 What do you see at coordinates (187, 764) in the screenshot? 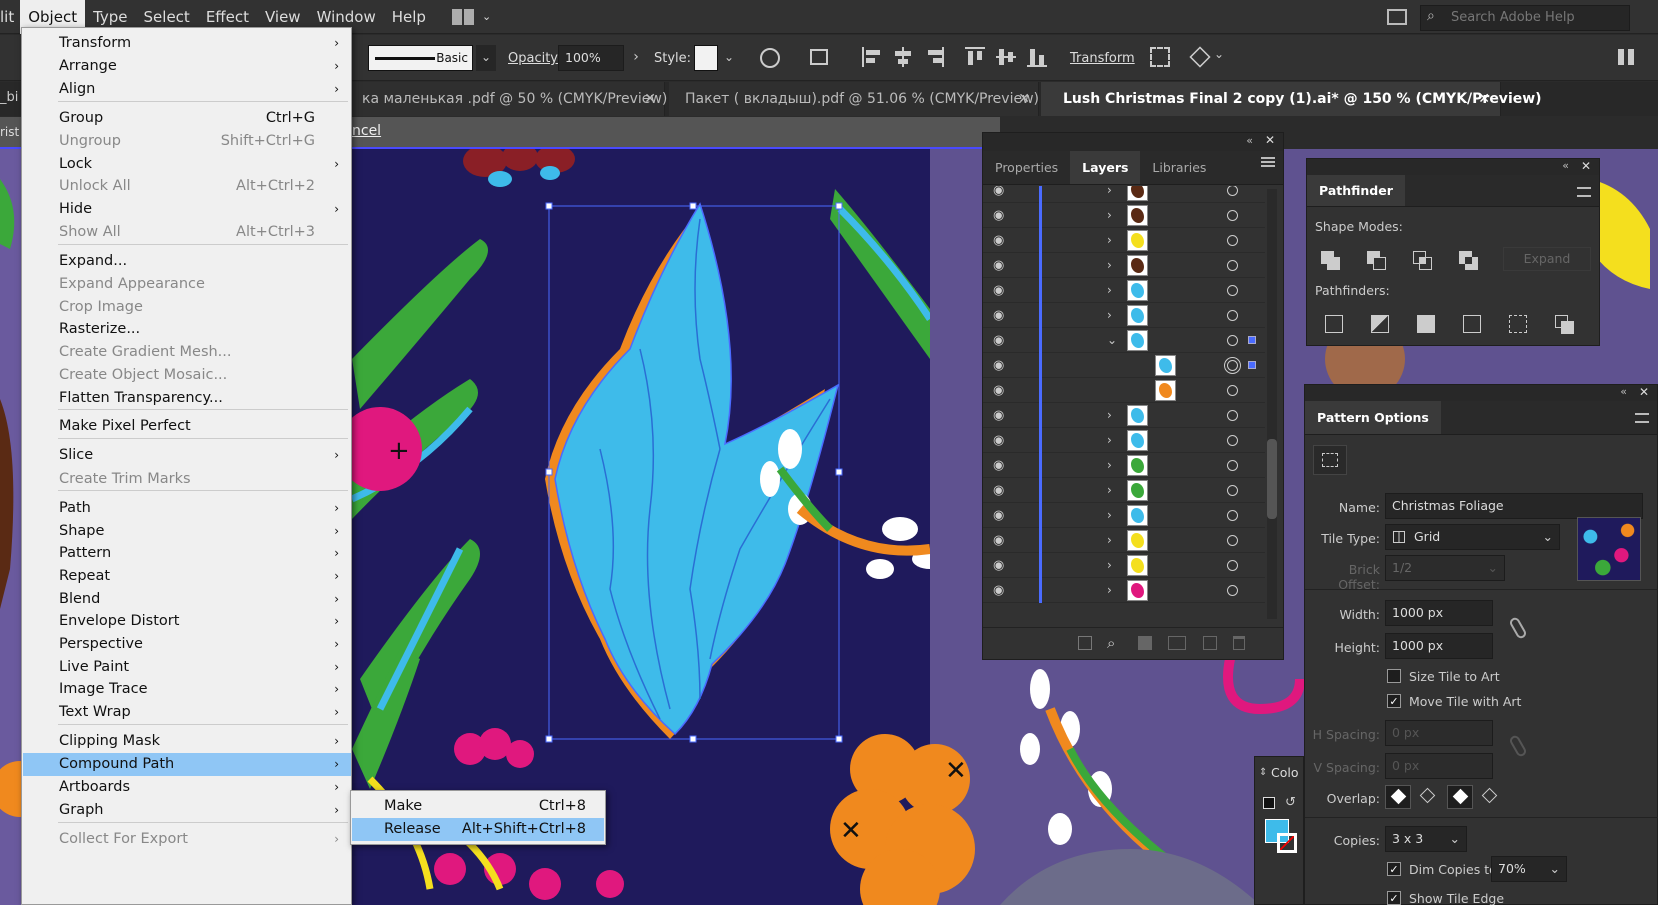
I see `menu-item-compound-path: Compound Path ›` at bounding box center [187, 764].